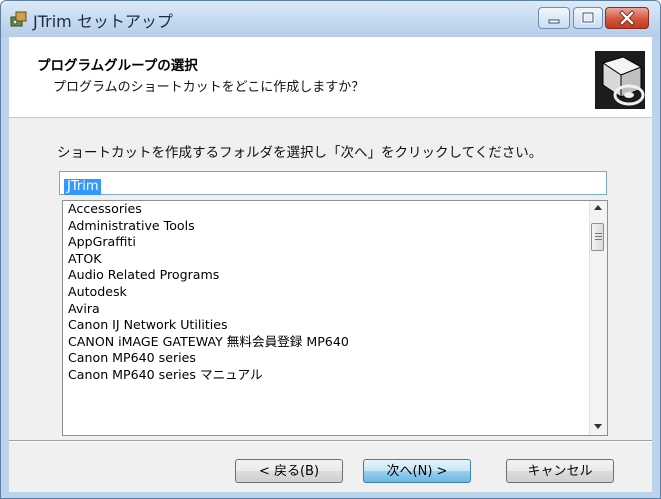 Image resolution: width=661 pixels, height=499 pixels. What do you see at coordinates (330, 441) in the screenshot?
I see `footer-divider` at bounding box center [330, 441].